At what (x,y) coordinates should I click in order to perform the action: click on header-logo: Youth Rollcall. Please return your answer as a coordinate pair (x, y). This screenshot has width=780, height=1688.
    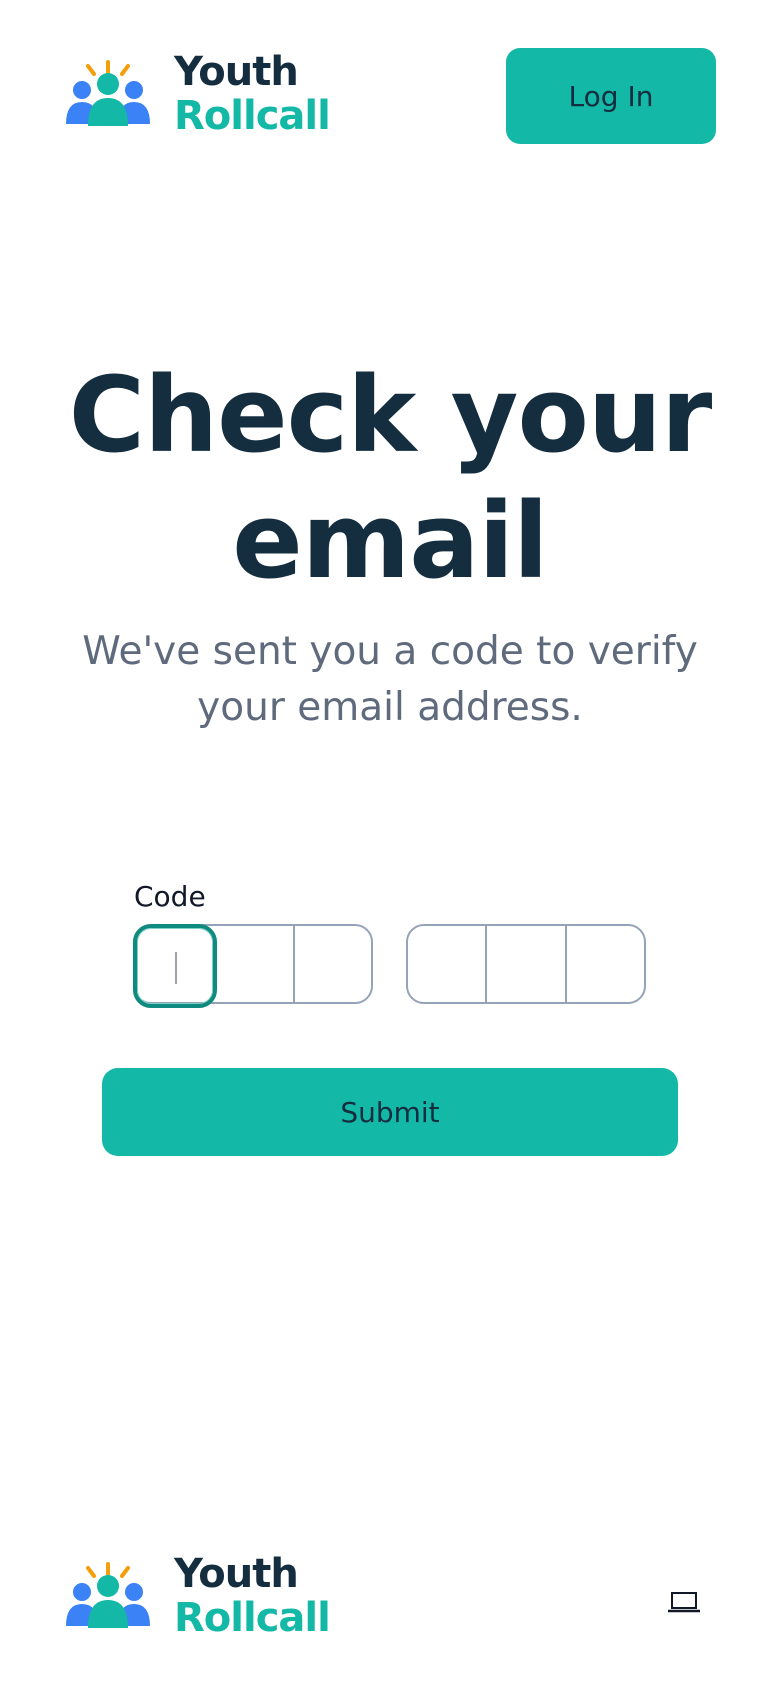
    Looking at the image, I should click on (198, 94).